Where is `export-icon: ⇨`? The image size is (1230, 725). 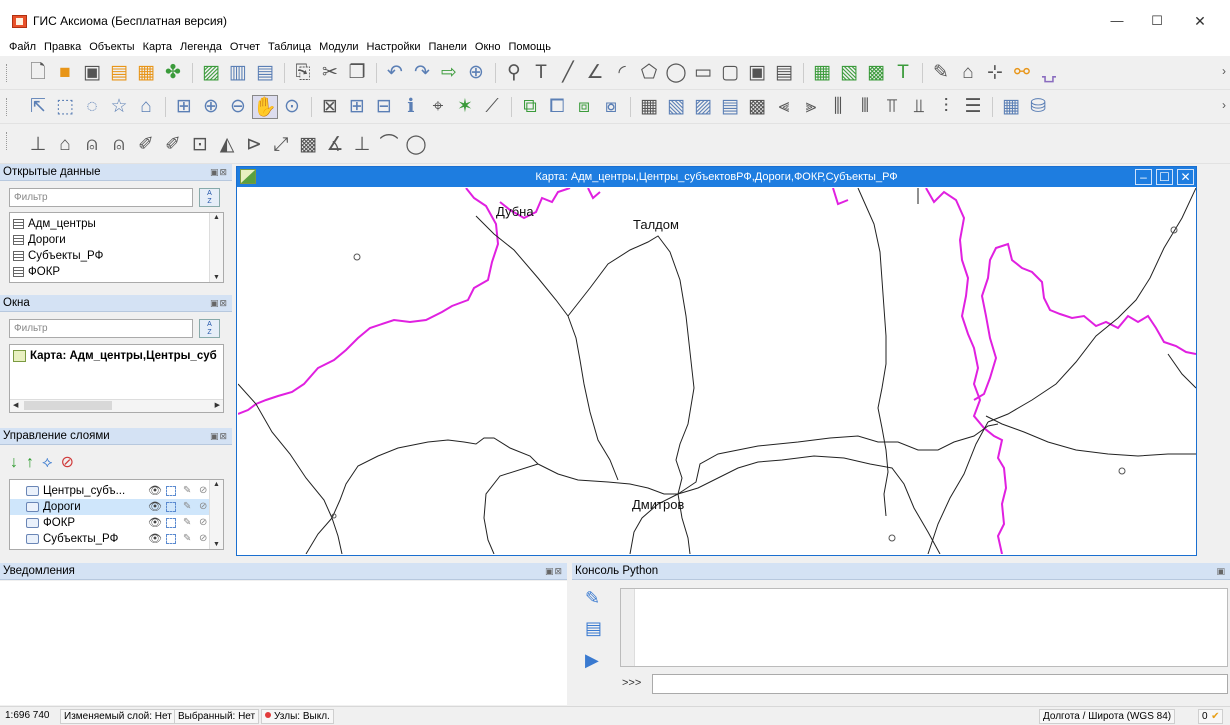
export-icon: ⇨ is located at coordinates (449, 73).